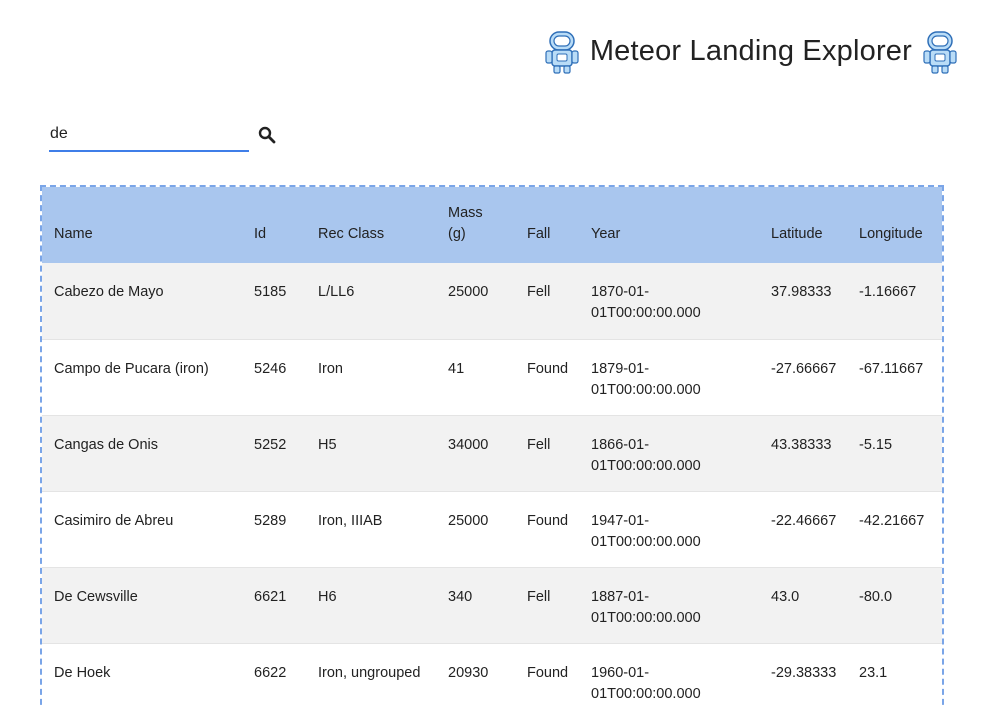 The width and height of the screenshot is (986, 705). Describe the element at coordinates (803, 225) in the screenshot. I see `column-header-latitude: Latitude` at that location.